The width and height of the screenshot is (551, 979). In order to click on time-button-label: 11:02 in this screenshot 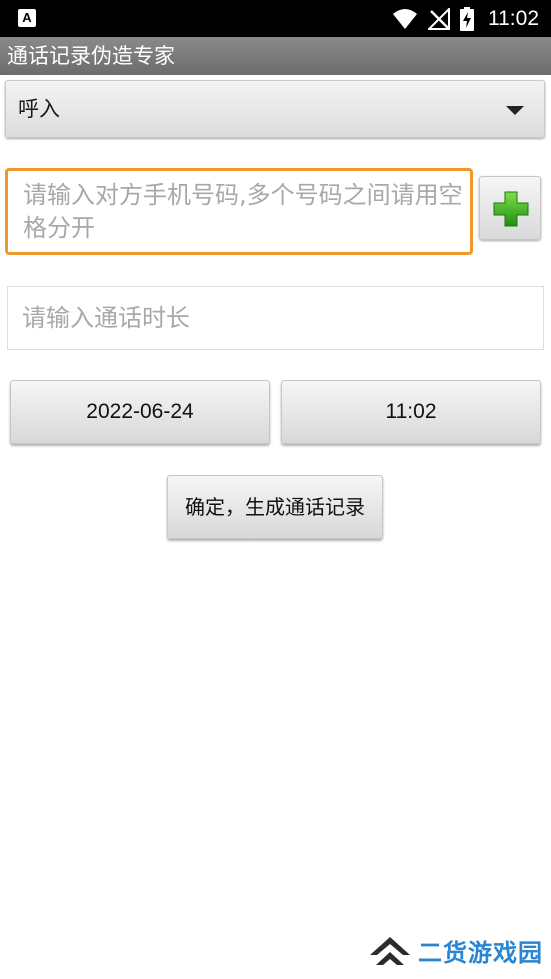, I will do `click(411, 411)`.